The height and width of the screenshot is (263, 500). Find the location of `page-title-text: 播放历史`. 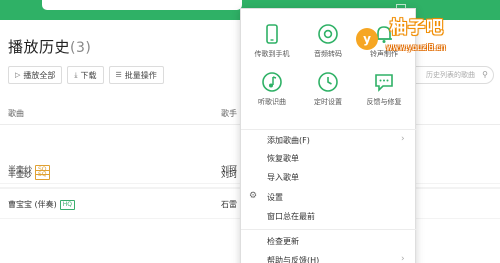

page-title-text: 播放历史 is located at coordinates (39, 47).